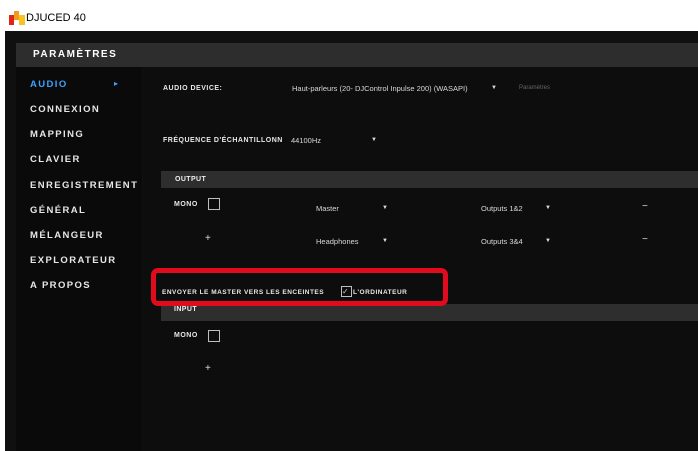  Describe the element at coordinates (306, 140) in the screenshot. I see `sample-rate-select: 44100Hz` at that location.